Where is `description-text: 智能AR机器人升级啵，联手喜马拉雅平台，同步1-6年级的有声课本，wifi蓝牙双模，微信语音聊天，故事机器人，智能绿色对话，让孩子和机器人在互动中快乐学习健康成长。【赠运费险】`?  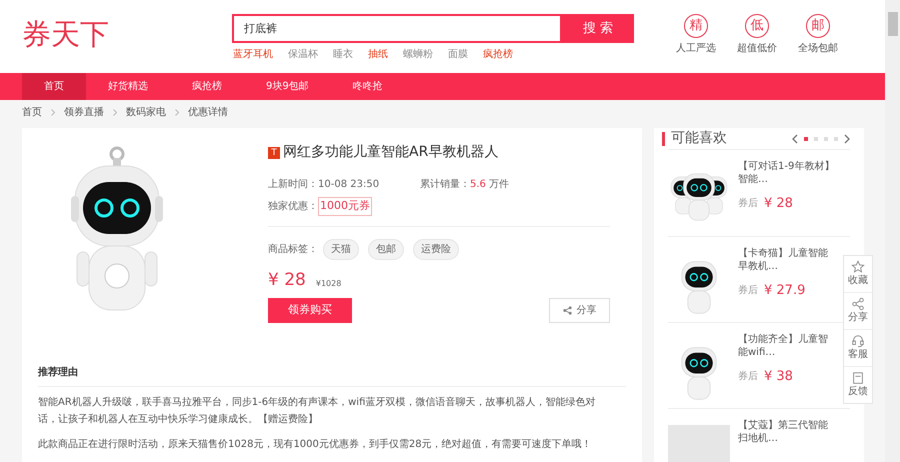 description-text: 智能AR机器人升级啵，联手喜马拉雅平台，同步1-6年级的有声课本，wifi蓝牙双模，微信语音聊天，故事机器人，智能绿色对话，让孩子和机器人在互动中快乐学习健康成长。【赠运费险】 is located at coordinates (317, 411).